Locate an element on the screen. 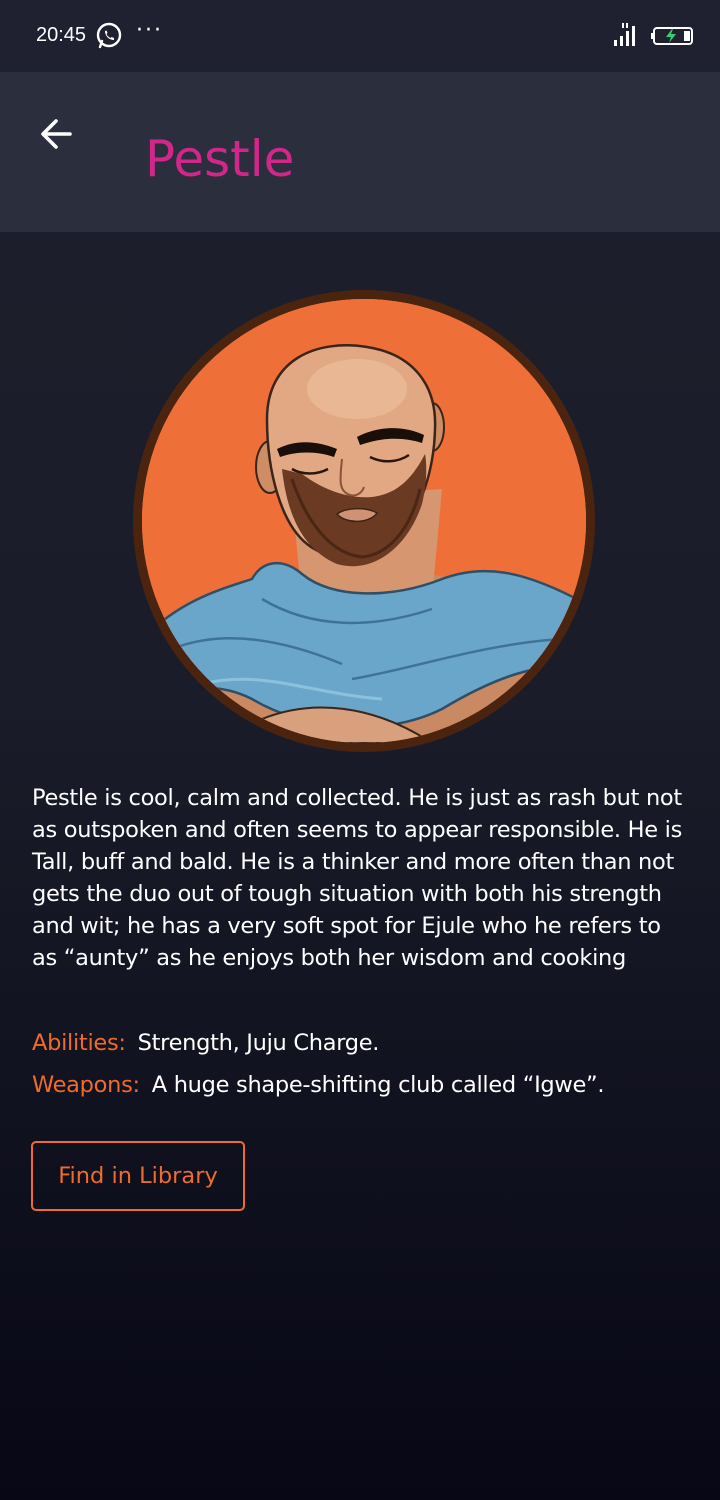  arrow-left-icon is located at coordinates (56, 134).